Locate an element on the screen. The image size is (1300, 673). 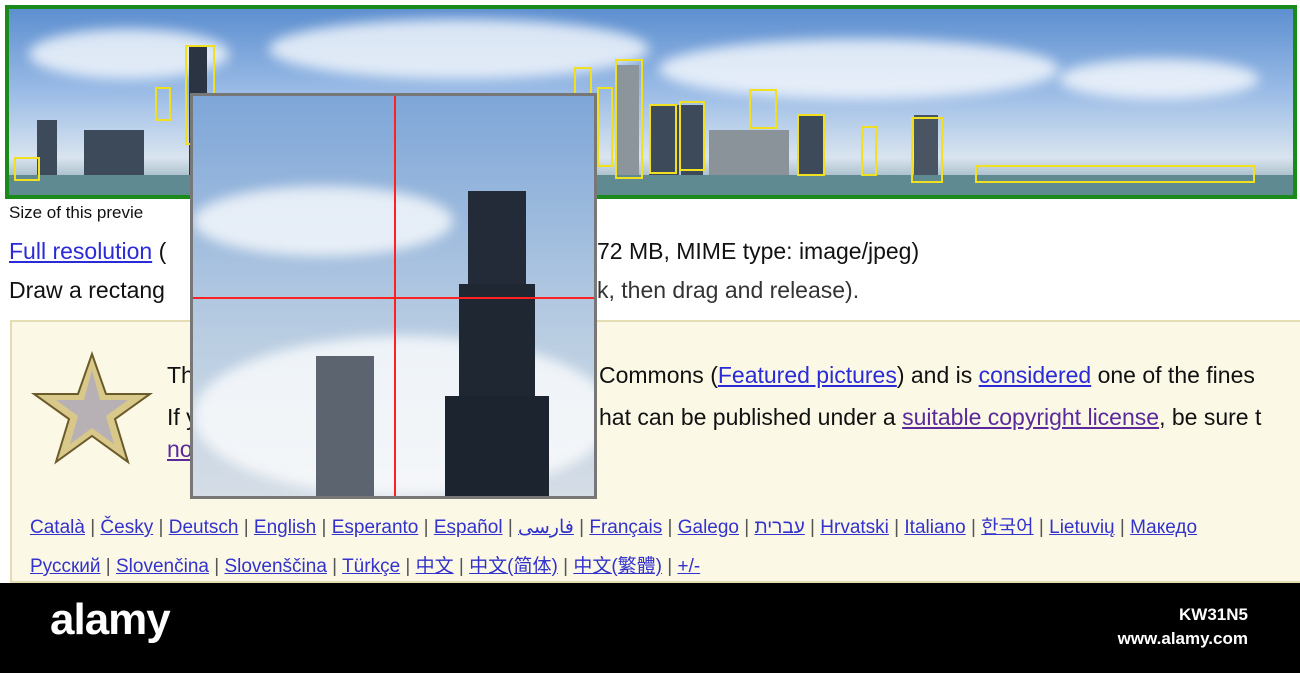
language-link: English is located at coordinates (285, 527).